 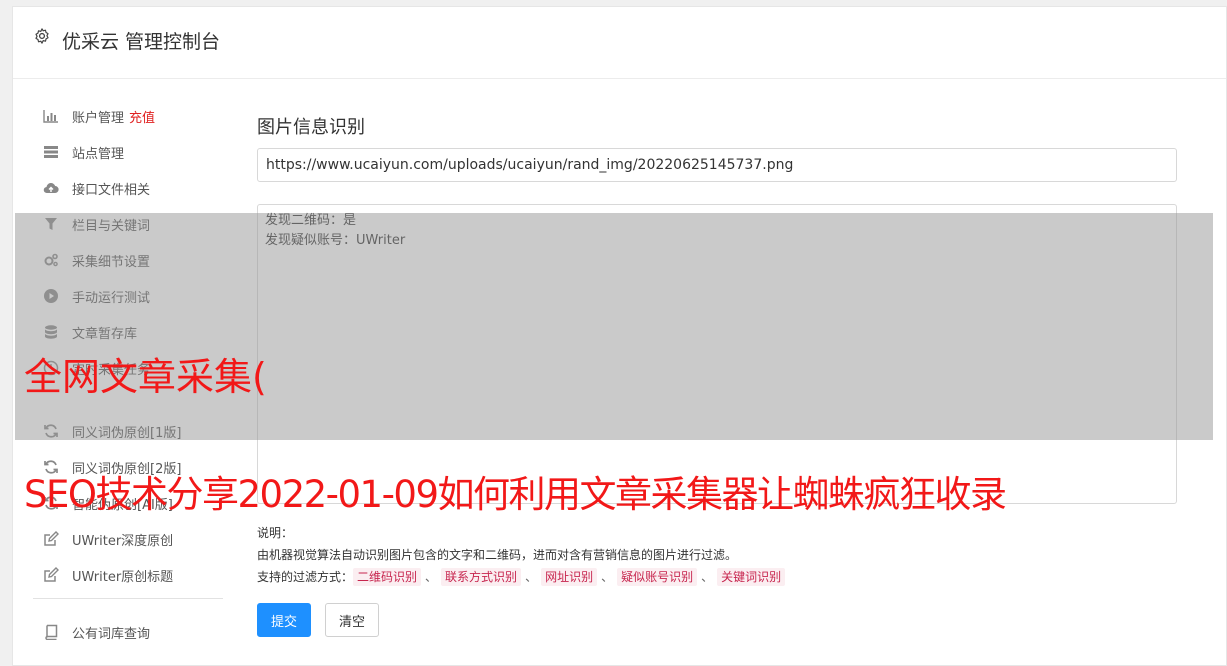 What do you see at coordinates (751, 577) in the screenshot?
I see `filter-tag-keyword: 关键词识别` at bounding box center [751, 577].